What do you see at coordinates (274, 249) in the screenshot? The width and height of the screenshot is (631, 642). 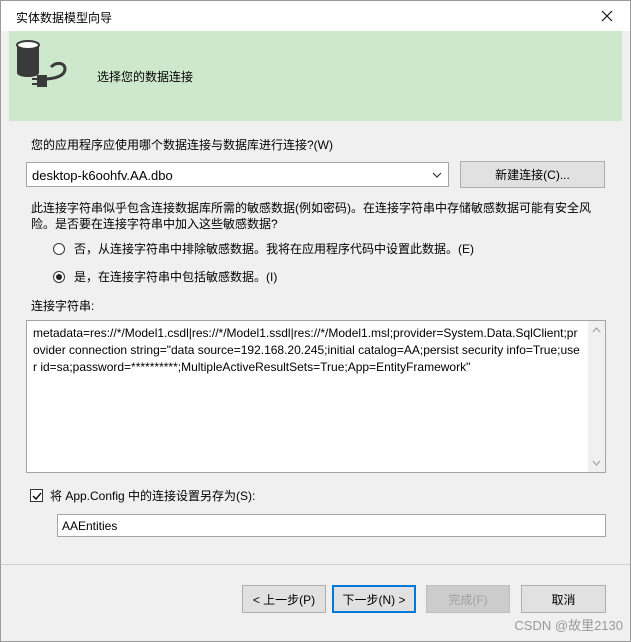 I see `radio-exclude-label: 否，从连接字符串中排除敏感数据。我将在应用程序代码中设置此数据。(E)` at bounding box center [274, 249].